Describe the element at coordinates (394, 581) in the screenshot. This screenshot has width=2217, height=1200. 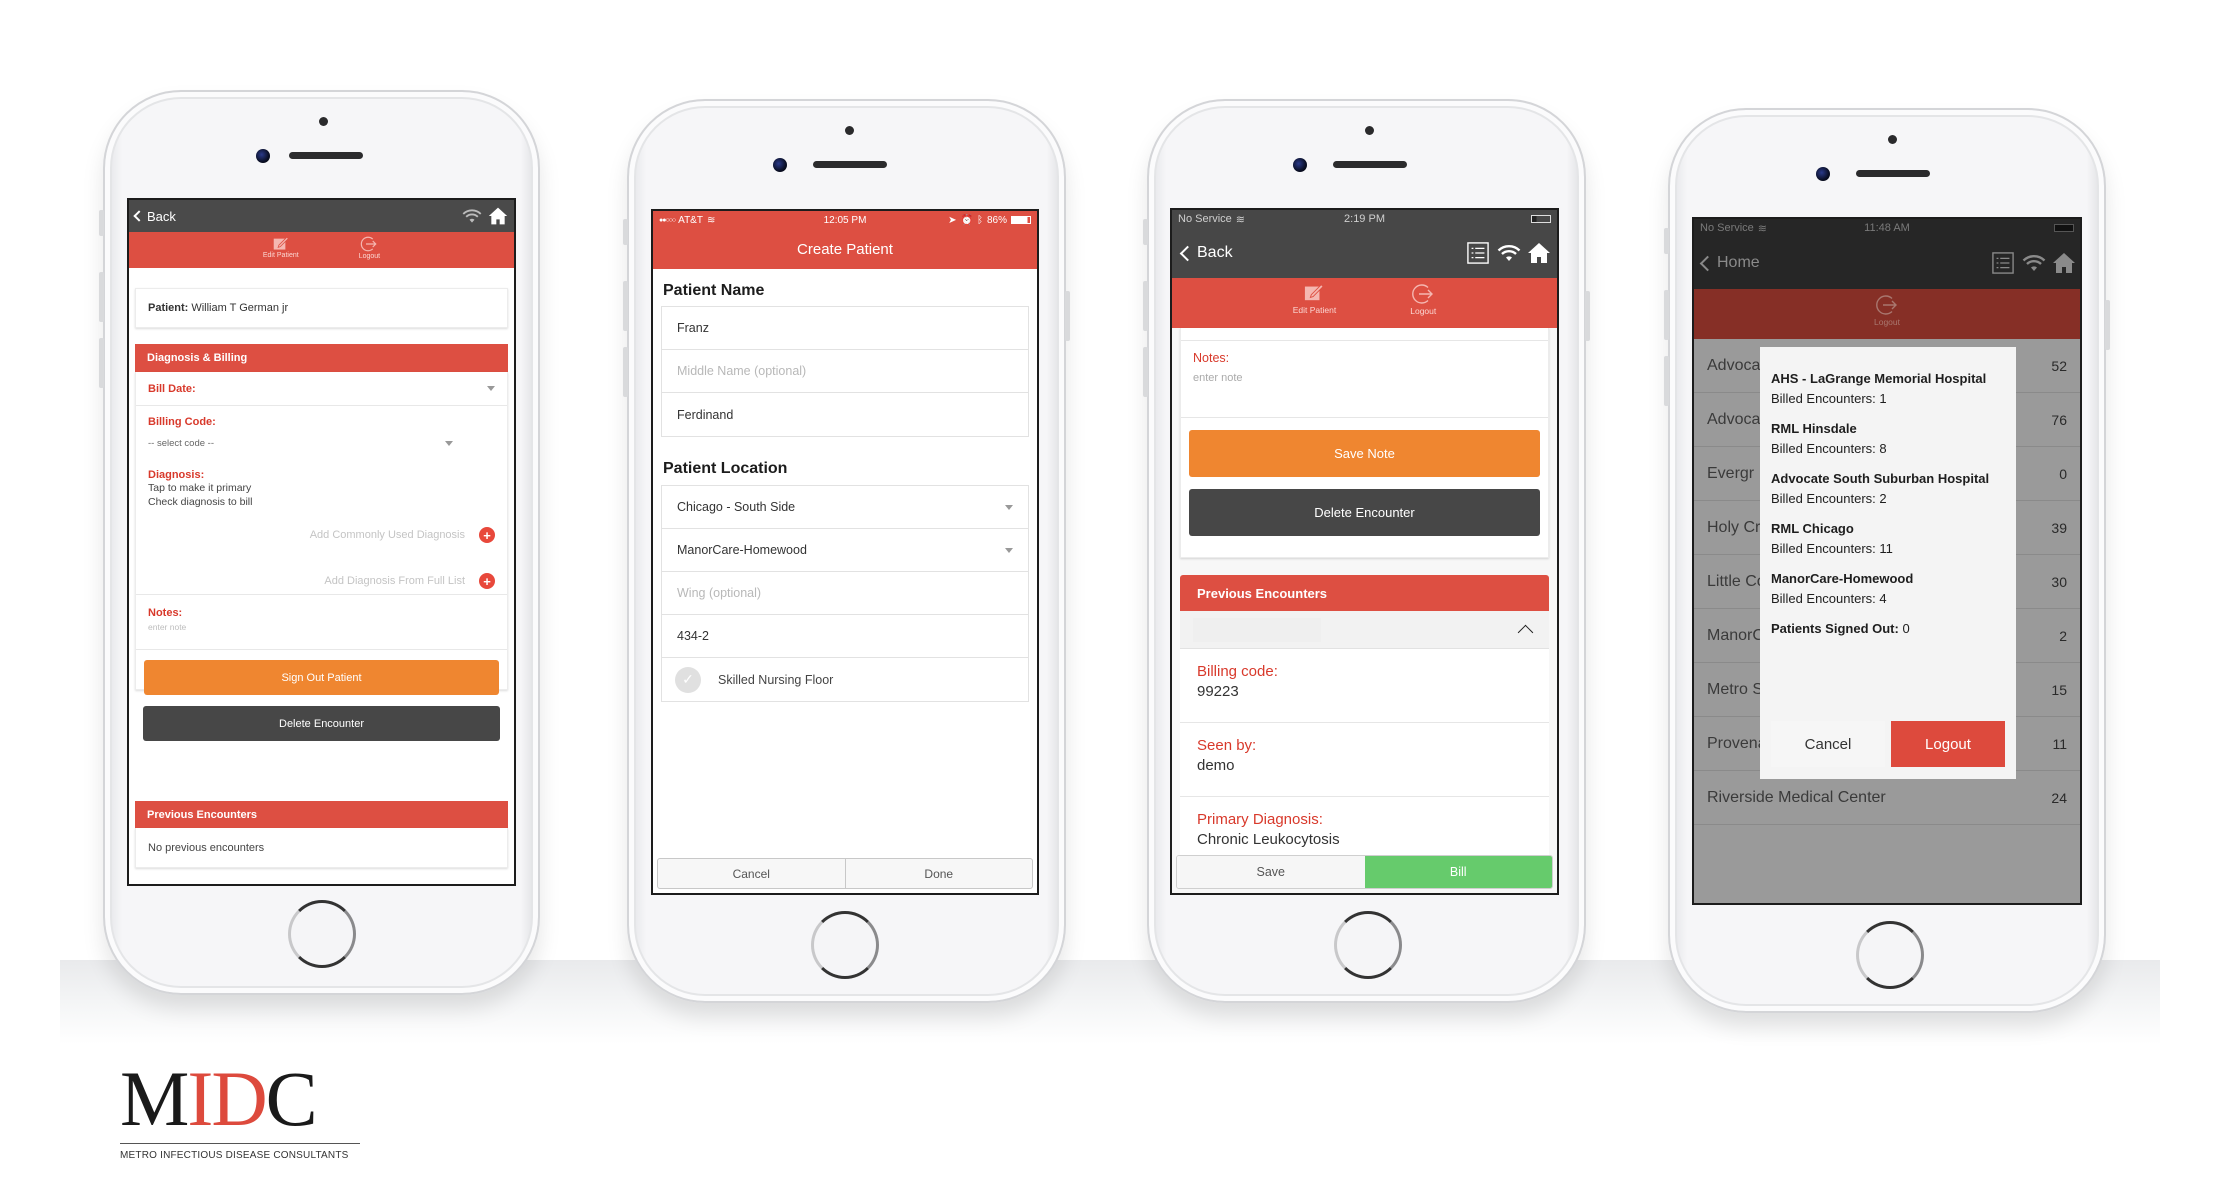
I see `add-full-label: Add Diagnosis From Full List` at that location.